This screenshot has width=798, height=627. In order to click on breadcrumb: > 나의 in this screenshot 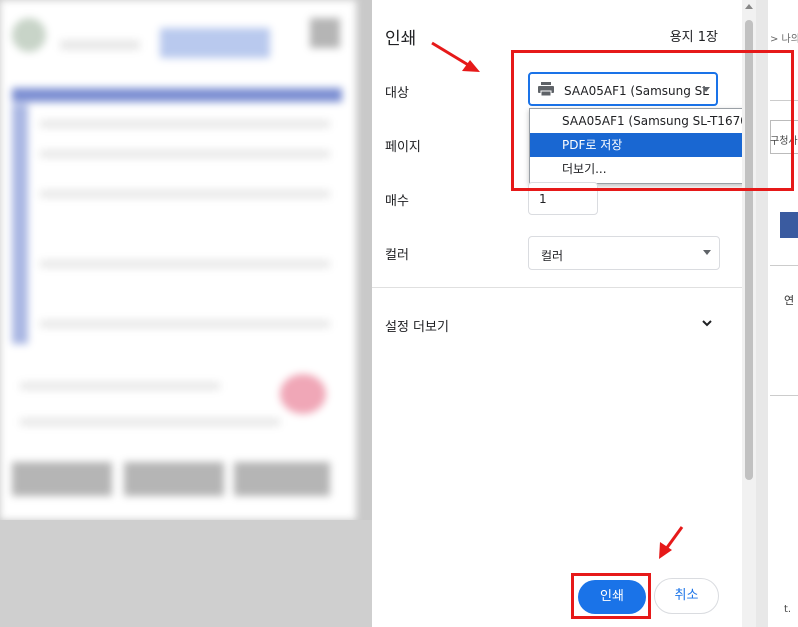, I will do `click(784, 39)`.